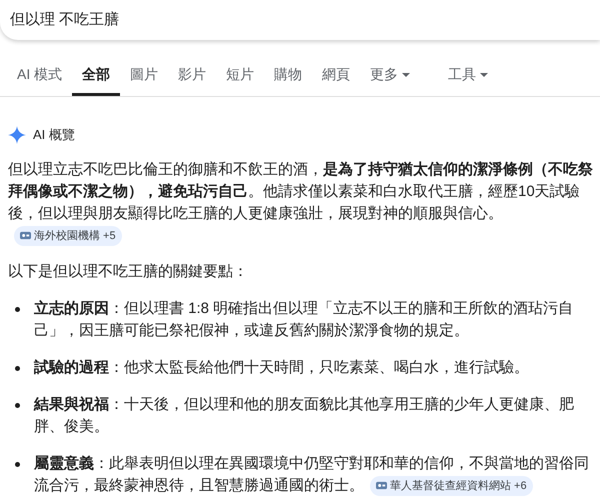 The height and width of the screenshot is (503, 600). What do you see at coordinates (304, 415) in the screenshot?
I see `key-point: 結果與祝福：十天後，但以理和他的朋友面貌比其他享用王膳的少年人更健康、肥胖、俊美。` at bounding box center [304, 415].